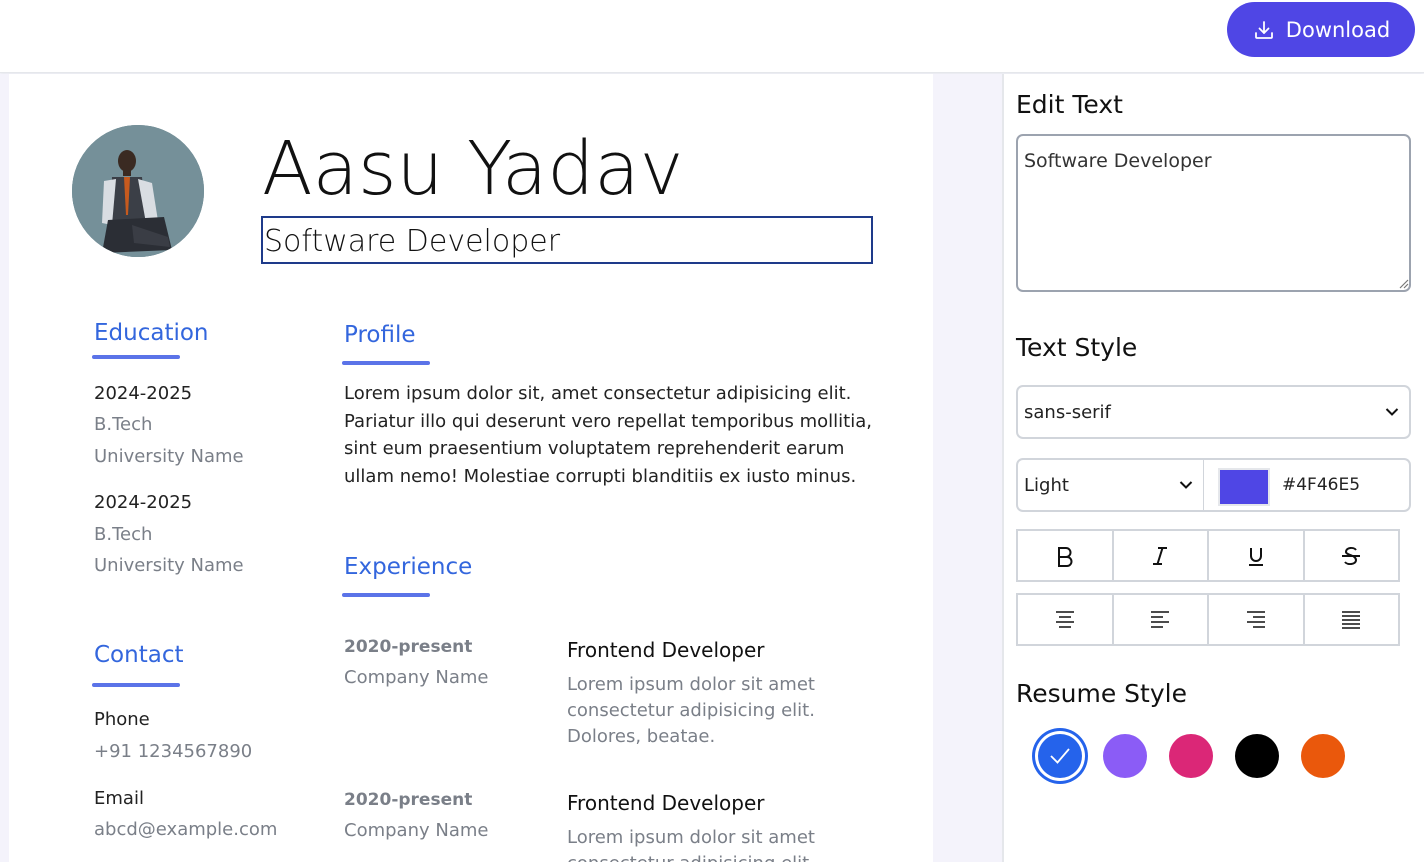  Describe the element at coordinates (712, 36) in the screenshot. I see `top-bar: Download` at that location.